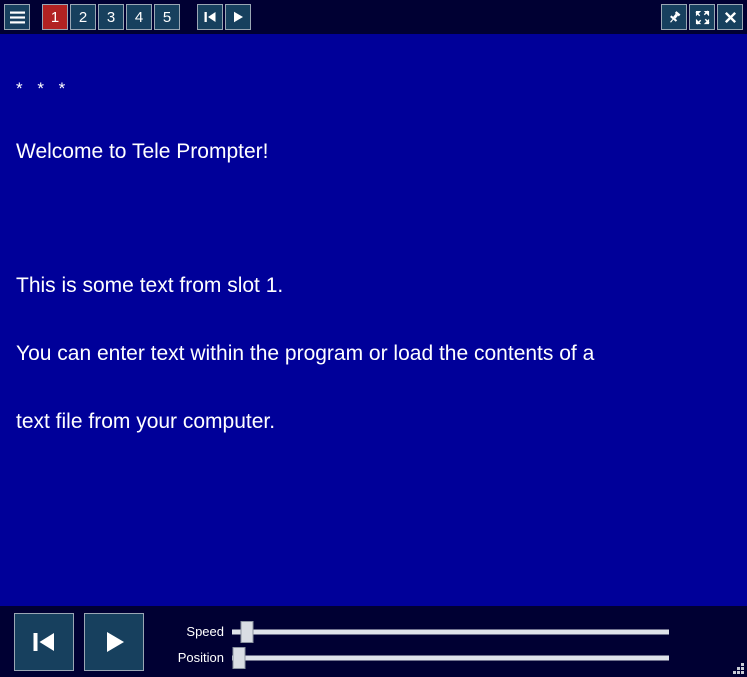  I want to click on prompter-line-heading: Welcome to Tele Prompter!, so click(142, 151).